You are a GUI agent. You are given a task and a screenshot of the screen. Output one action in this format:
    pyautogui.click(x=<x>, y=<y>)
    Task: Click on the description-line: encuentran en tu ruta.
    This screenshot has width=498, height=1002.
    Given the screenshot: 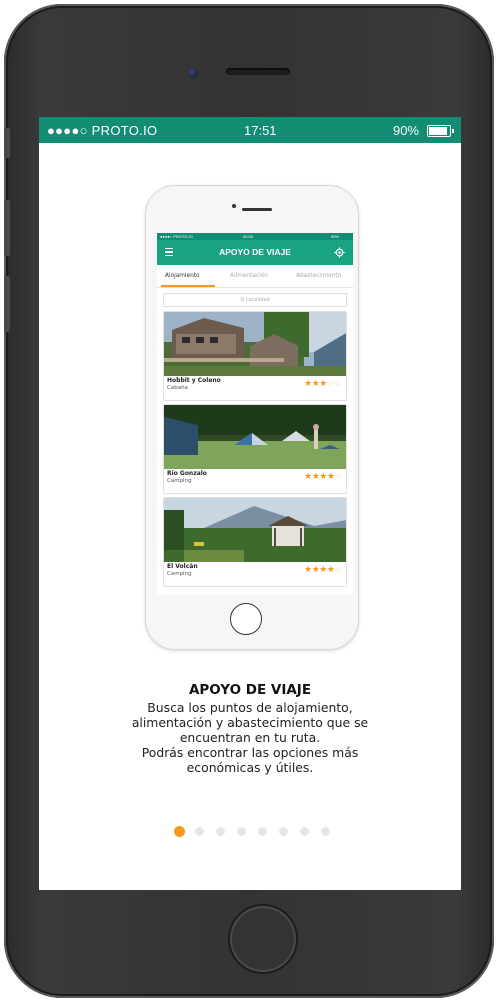 What is the action you would take?
    pyautogui.click(x=250, y=737)
    